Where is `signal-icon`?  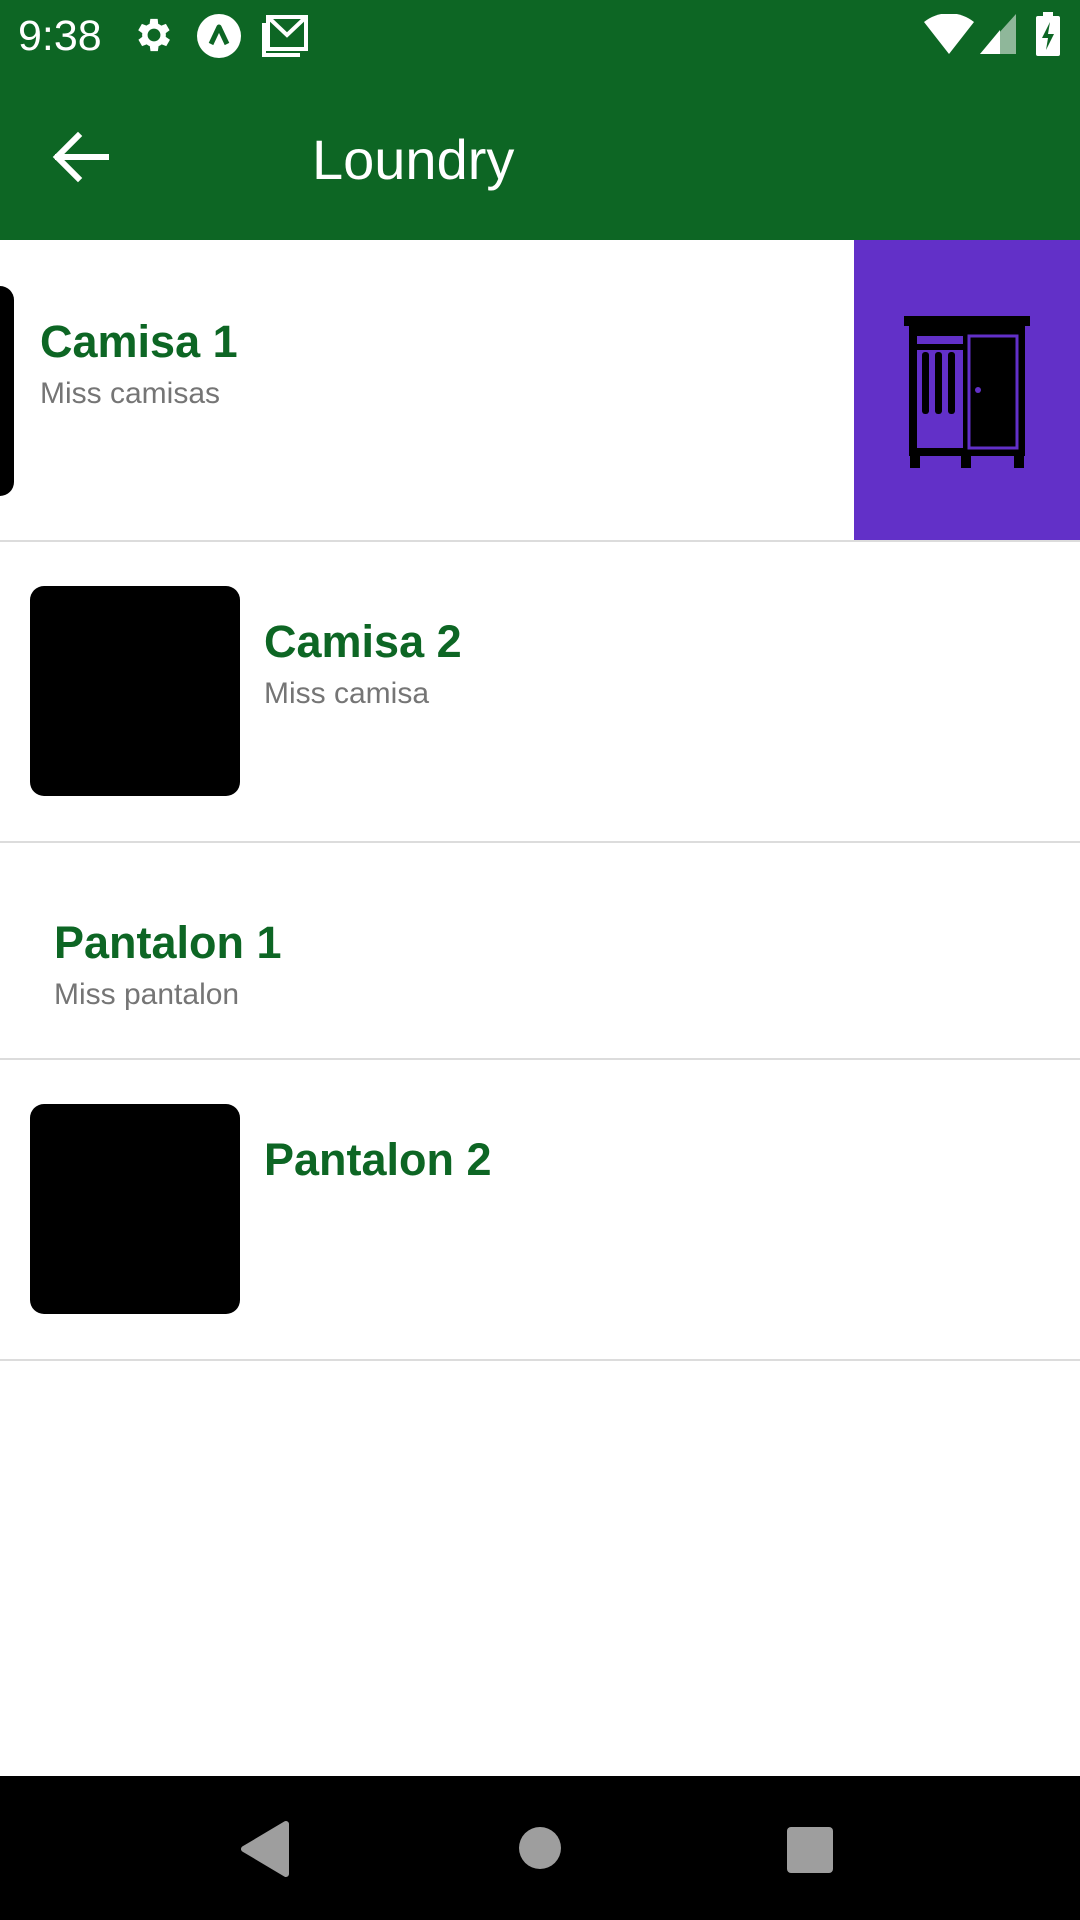
signal-icon is located at coordinates (998, 36).